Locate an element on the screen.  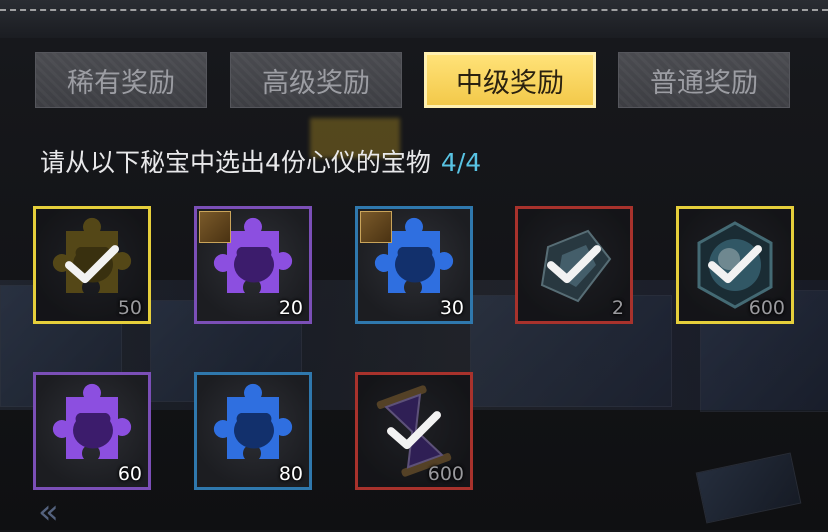
reward-slot: 60 is located at coordinates (92, 431).